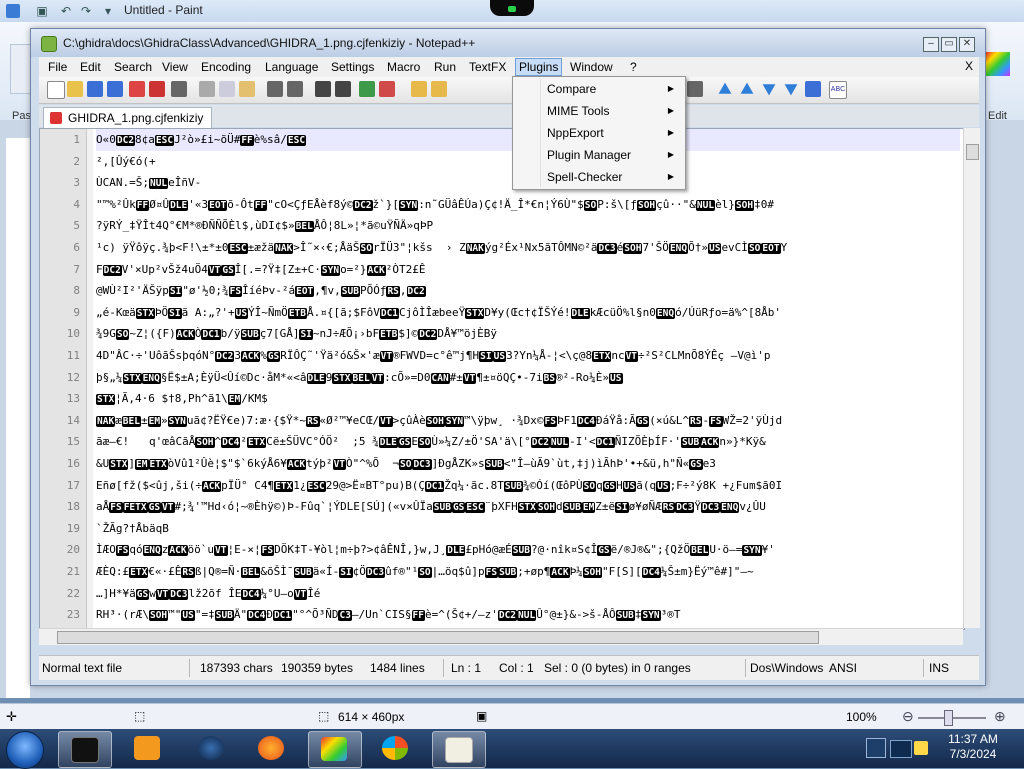  Describe the element at coordinates (948, 718) in the screenshot. I see `zoom-slider-thumb` at that location.